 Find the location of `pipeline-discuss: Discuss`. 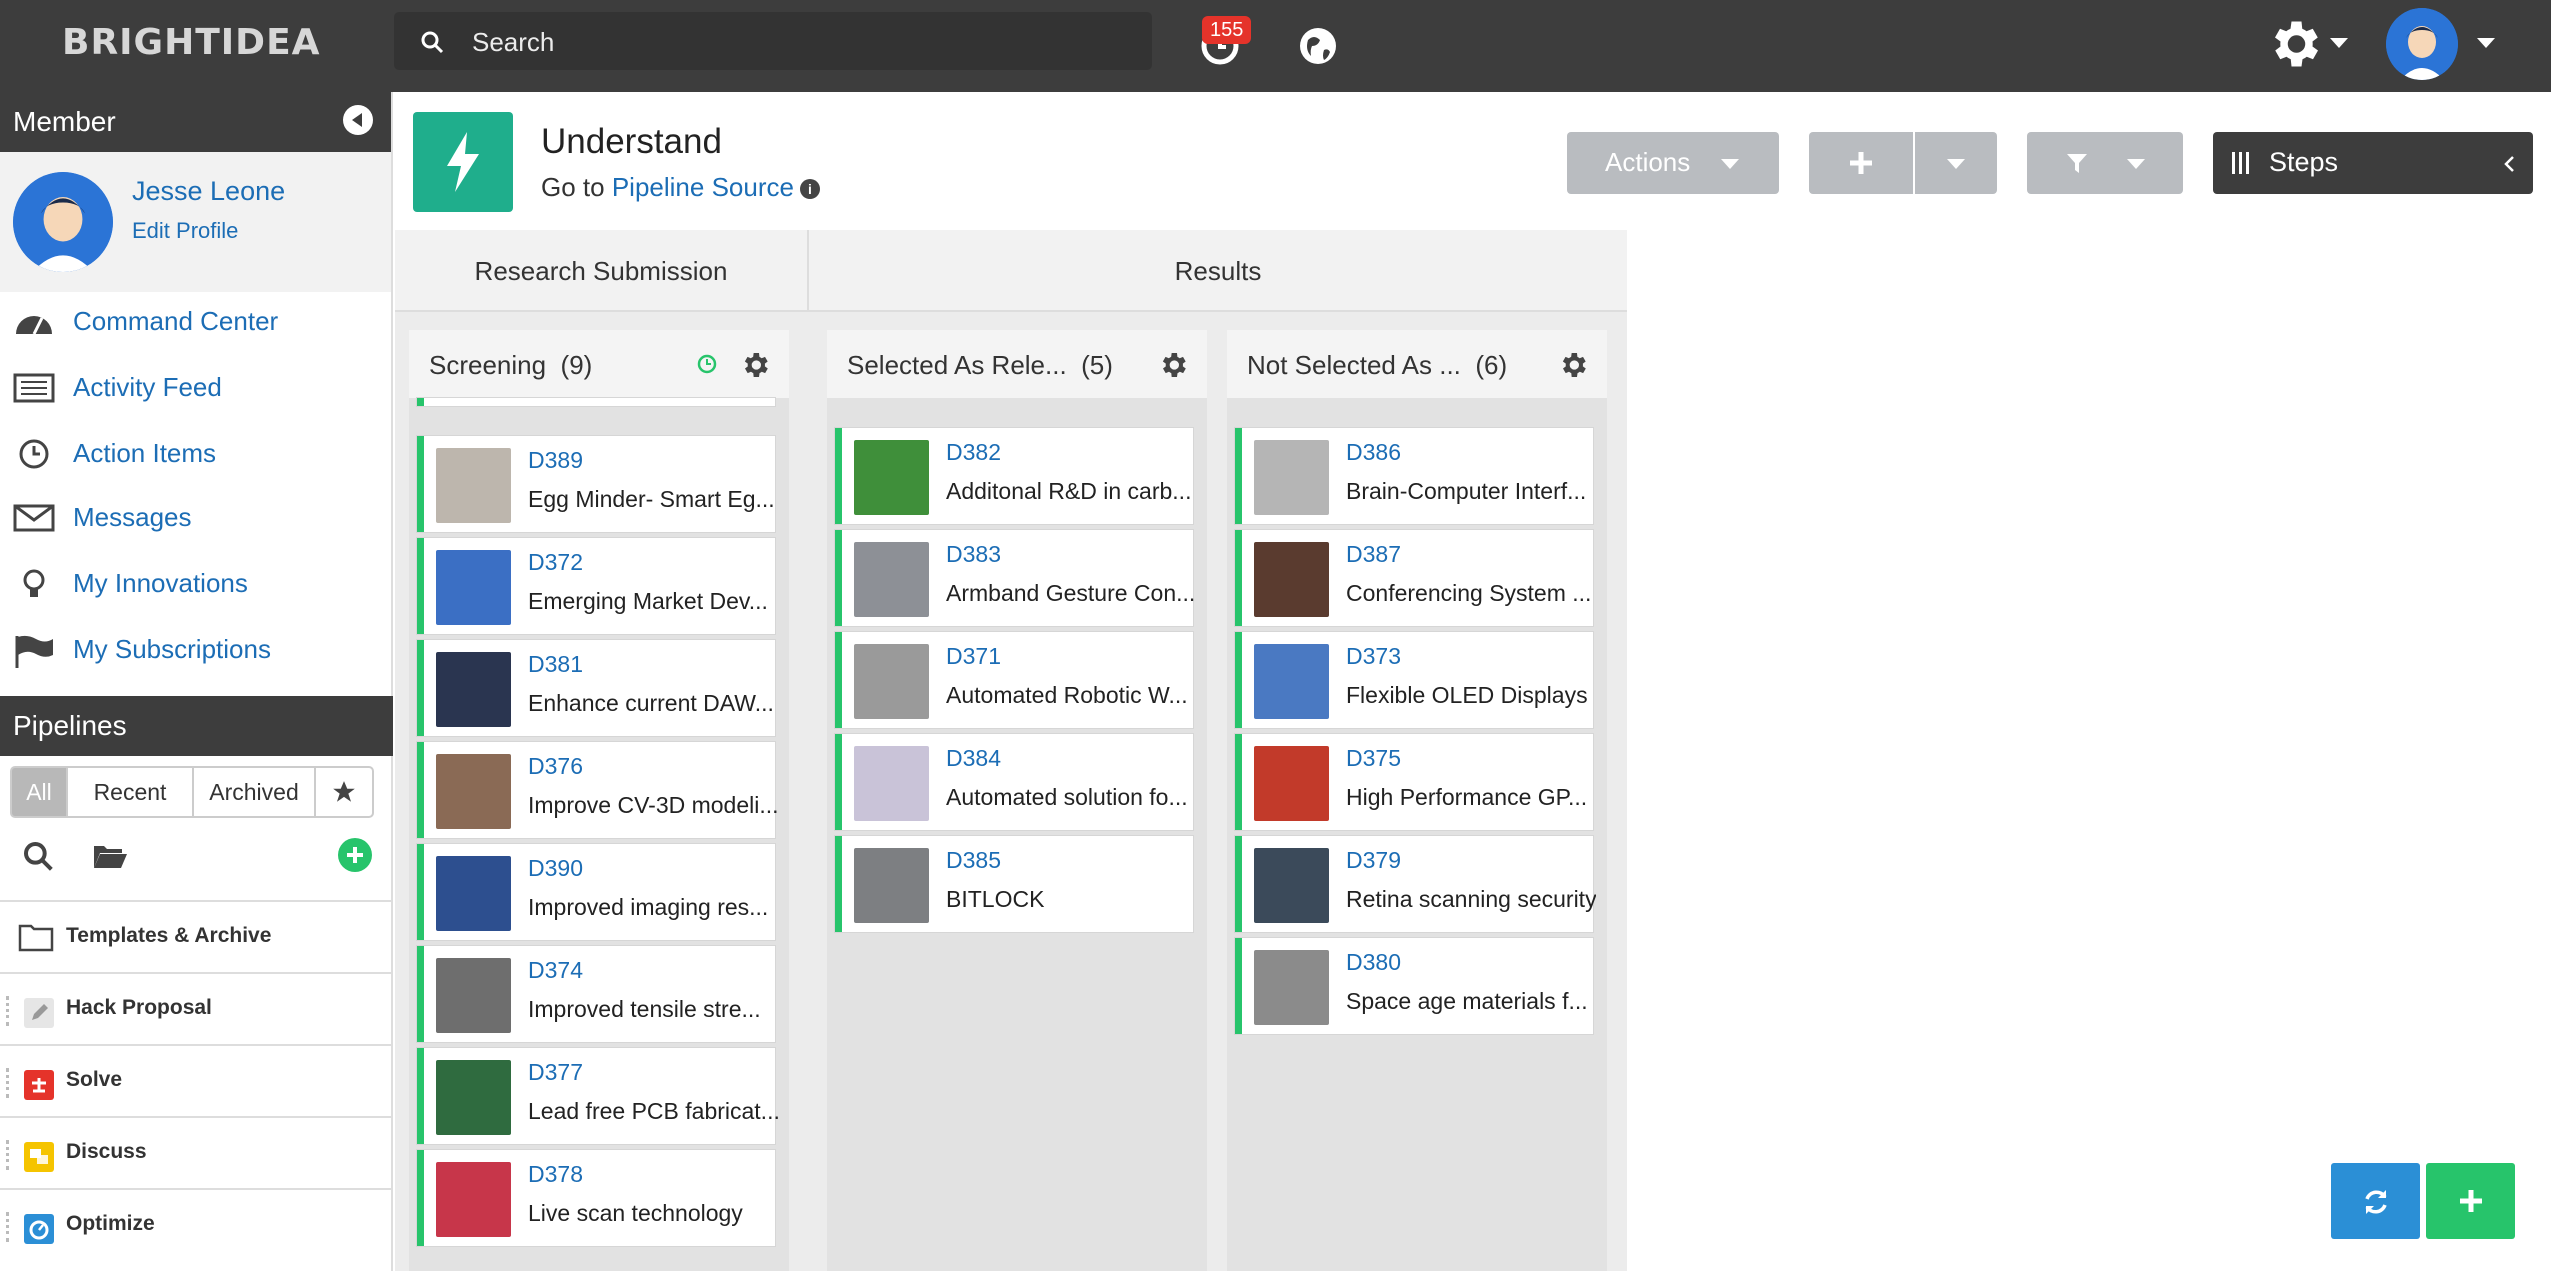

pipeline-discuss: Discuss is located at coordinates (196, 1152).